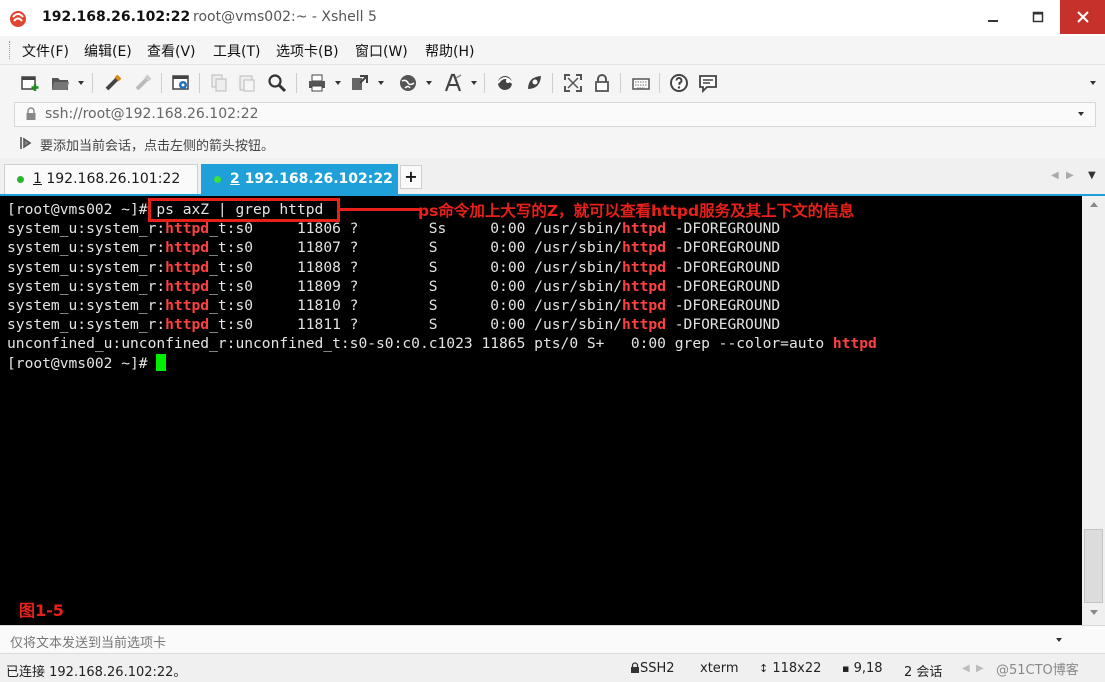 The height and width of the screenshot is (682, 1105). What do you see at coordinates (636, 211) in the screenshot?
I see `annotation-text: ps命令加上大写的Z，就可以查看httpd服务及其上下文的信息` at bounding box center [636, 211].